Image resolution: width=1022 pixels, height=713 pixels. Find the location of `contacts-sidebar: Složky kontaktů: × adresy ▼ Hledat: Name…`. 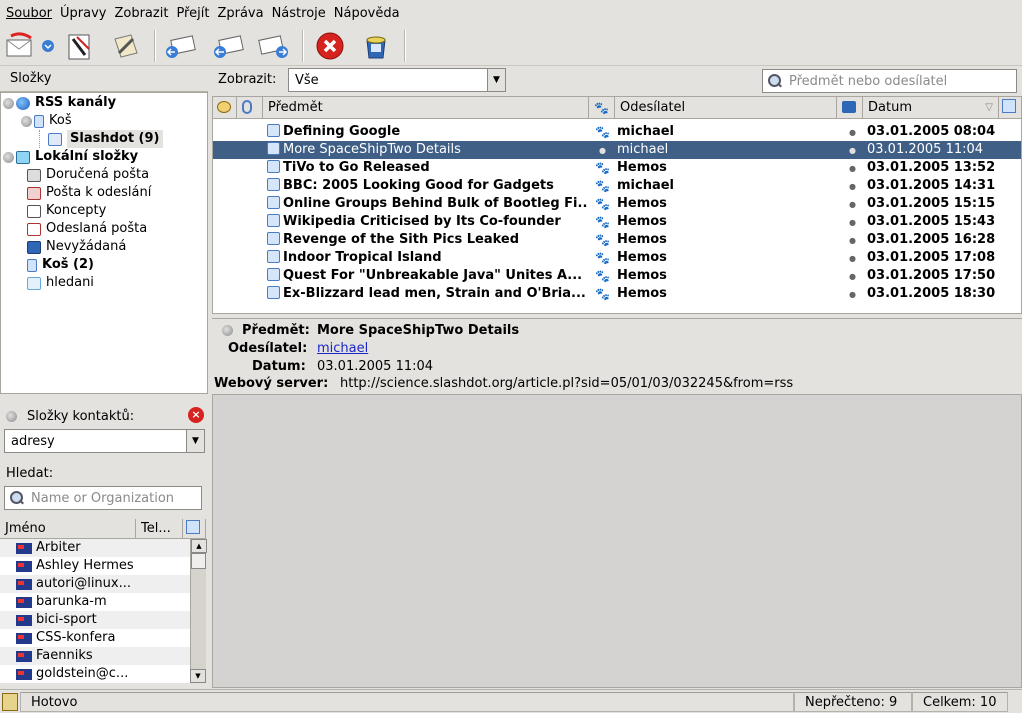

contacts-sidebar: Složky kontaktů: × adresy ▼ Hledat: Name… is located at coordinates (104, 545).